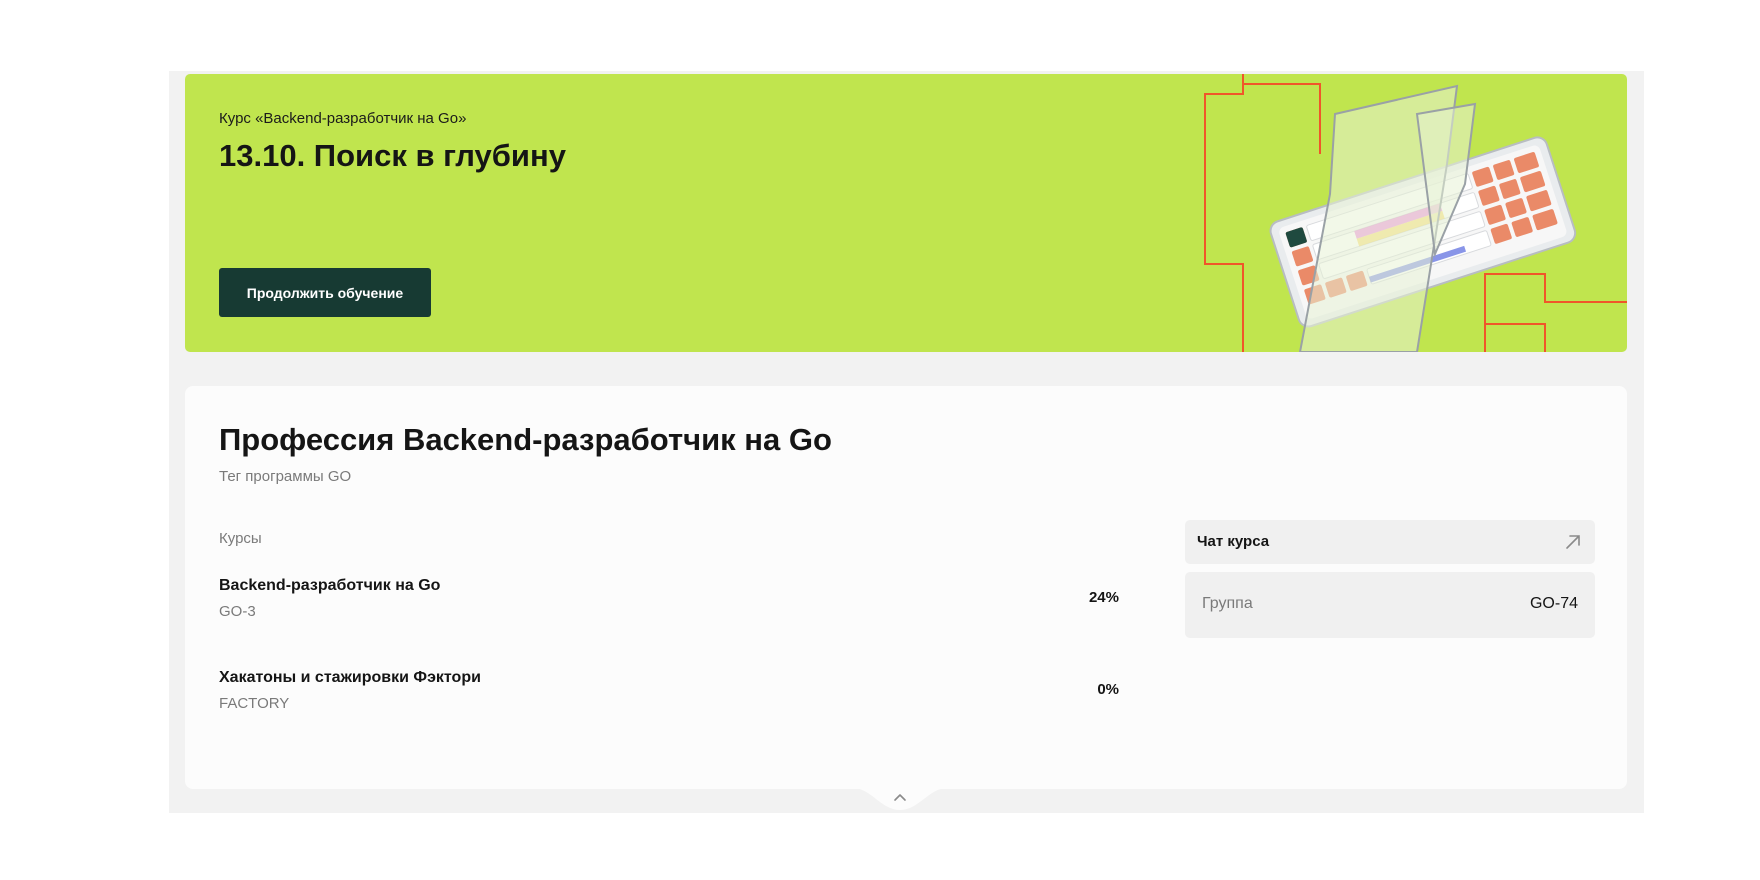 The image size is (1760, 880). I want to click on course-progress: 24%, so click(1103, 597).